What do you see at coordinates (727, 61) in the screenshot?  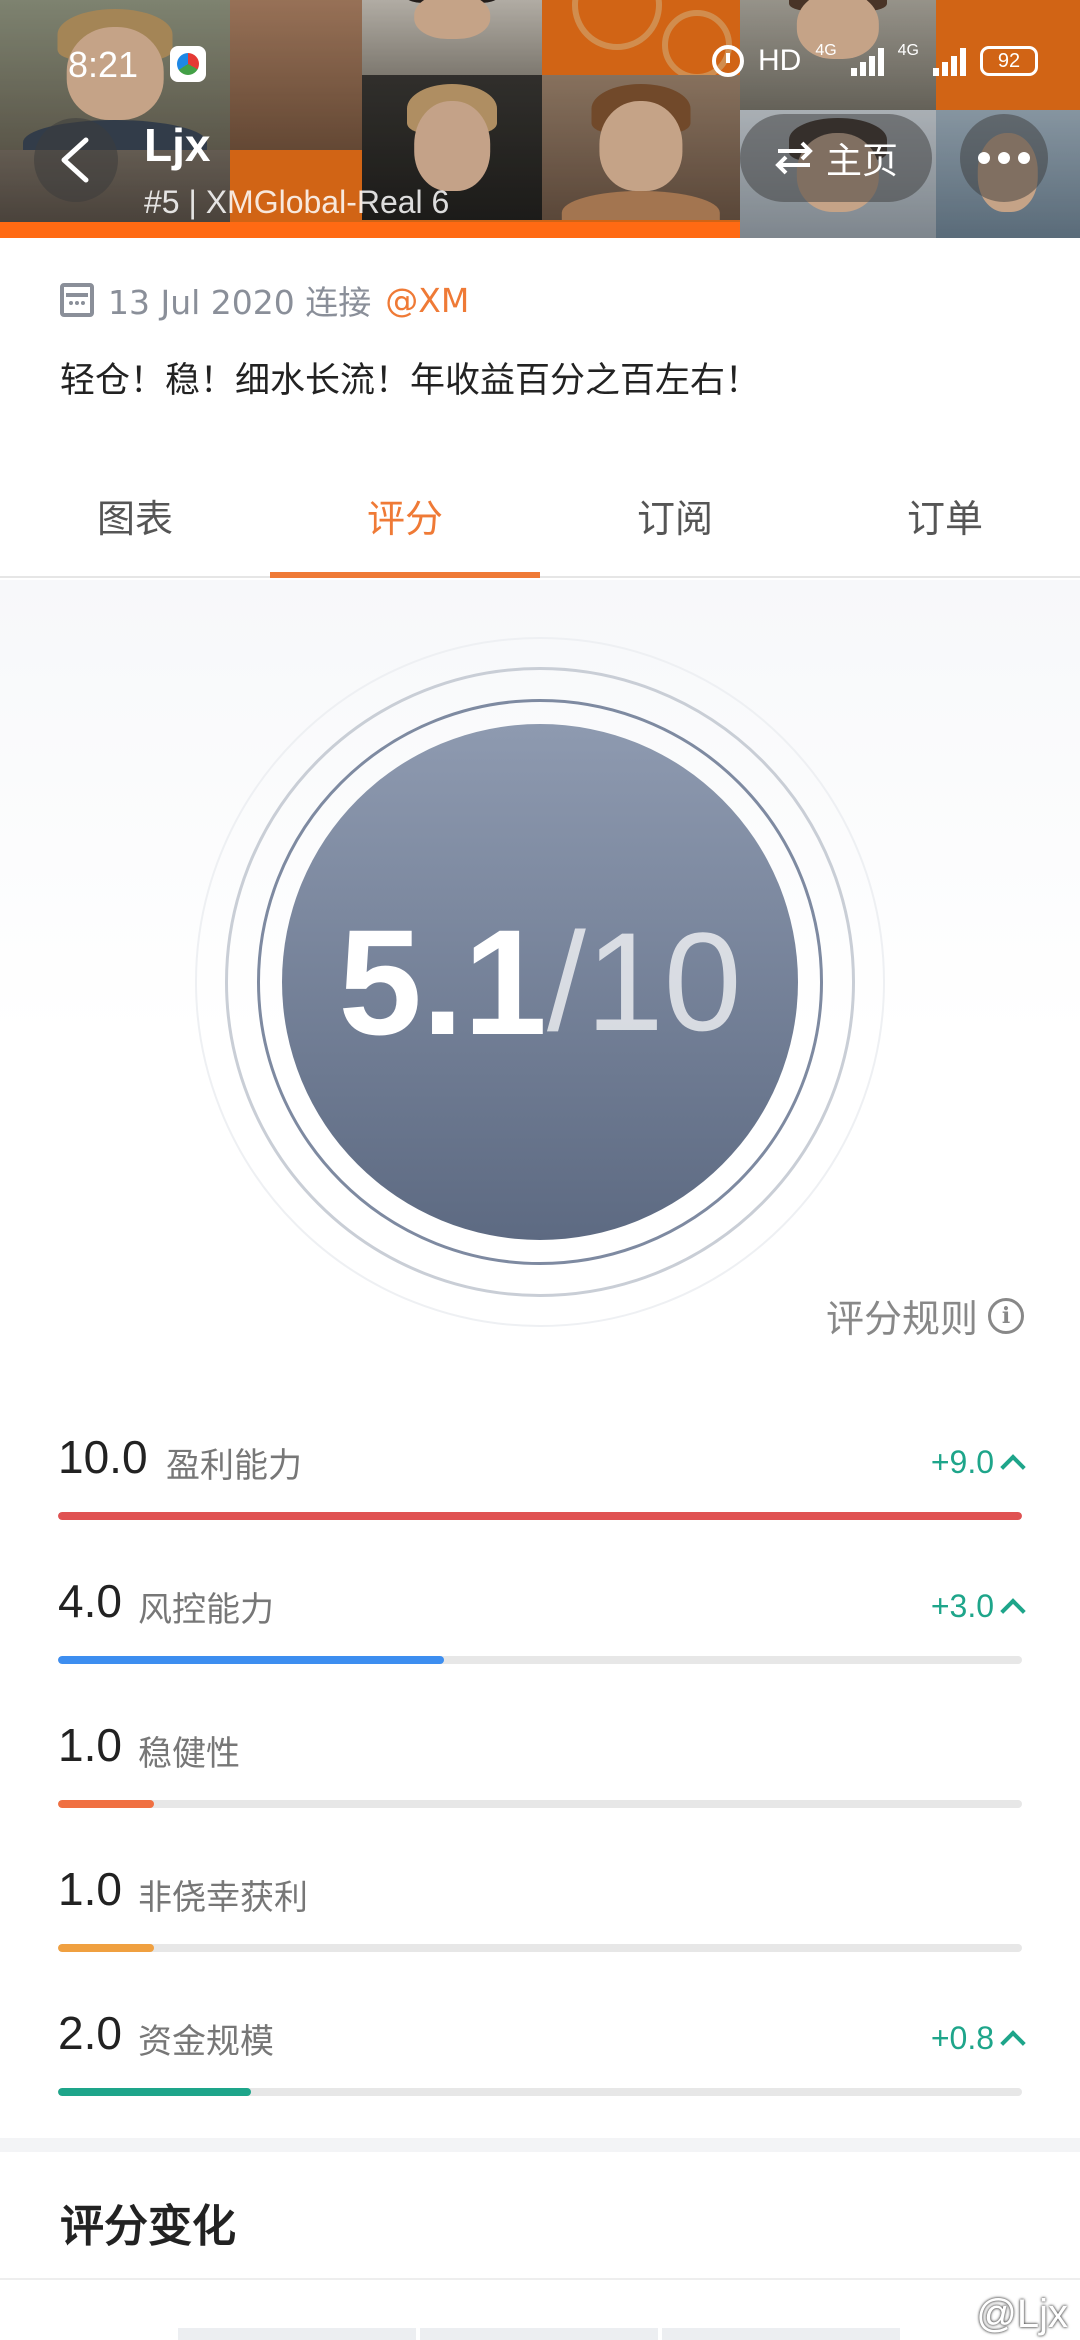 I see `alarm-icon` at bounding box center [727, 61].